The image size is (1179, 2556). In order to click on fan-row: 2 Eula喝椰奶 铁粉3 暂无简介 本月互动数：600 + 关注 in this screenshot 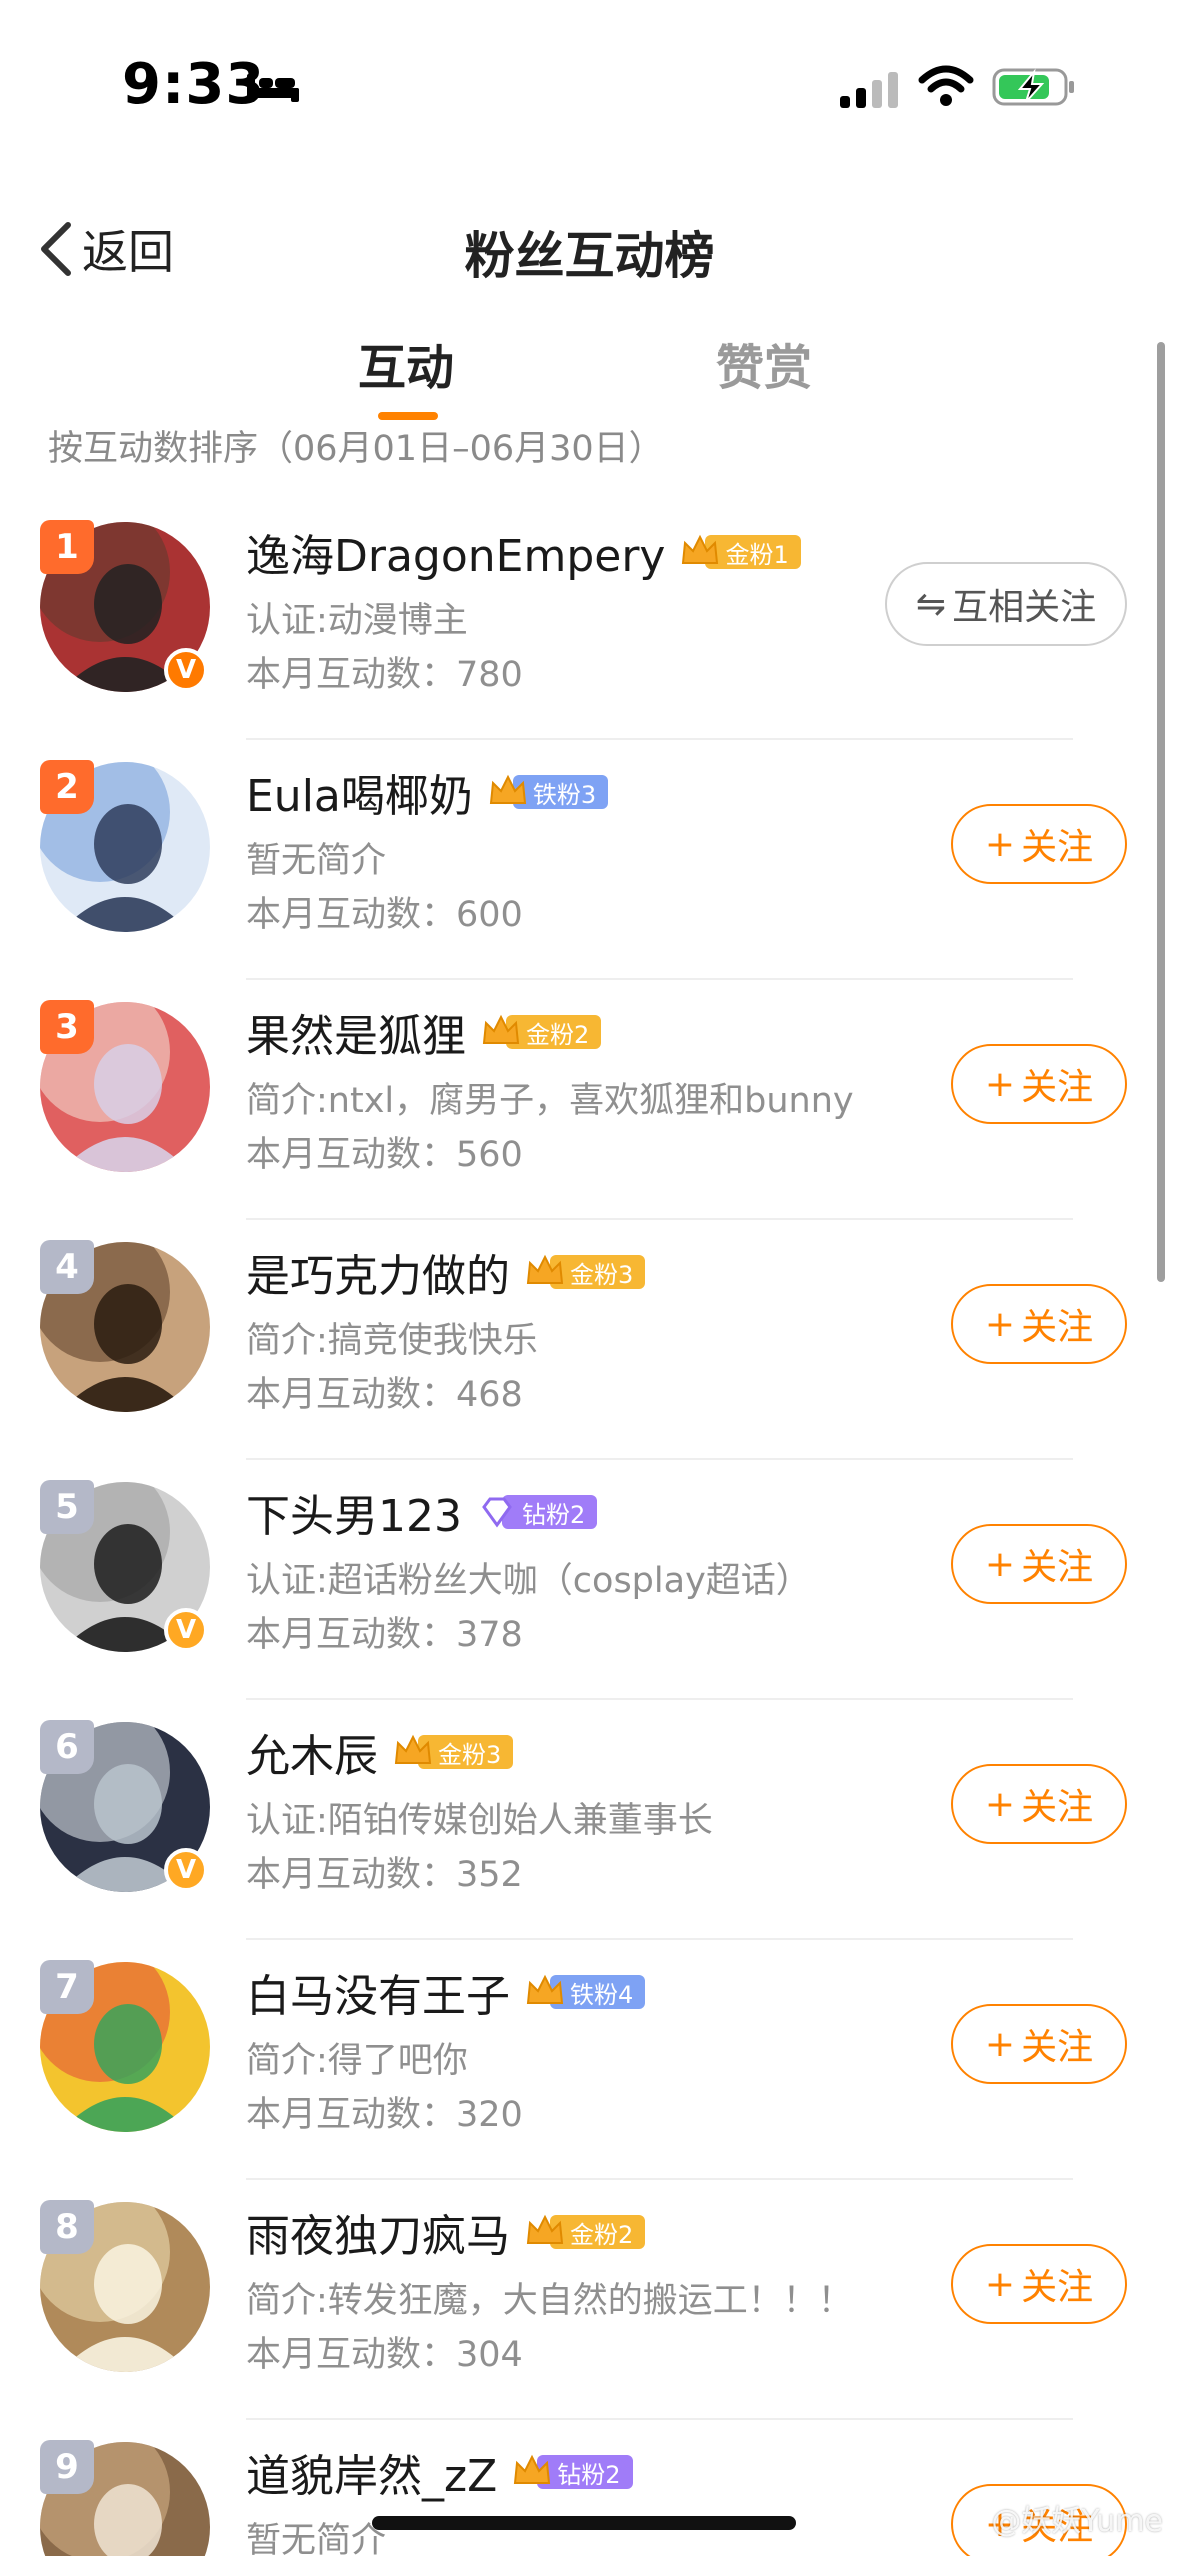, I will do `click(589, 860)`.